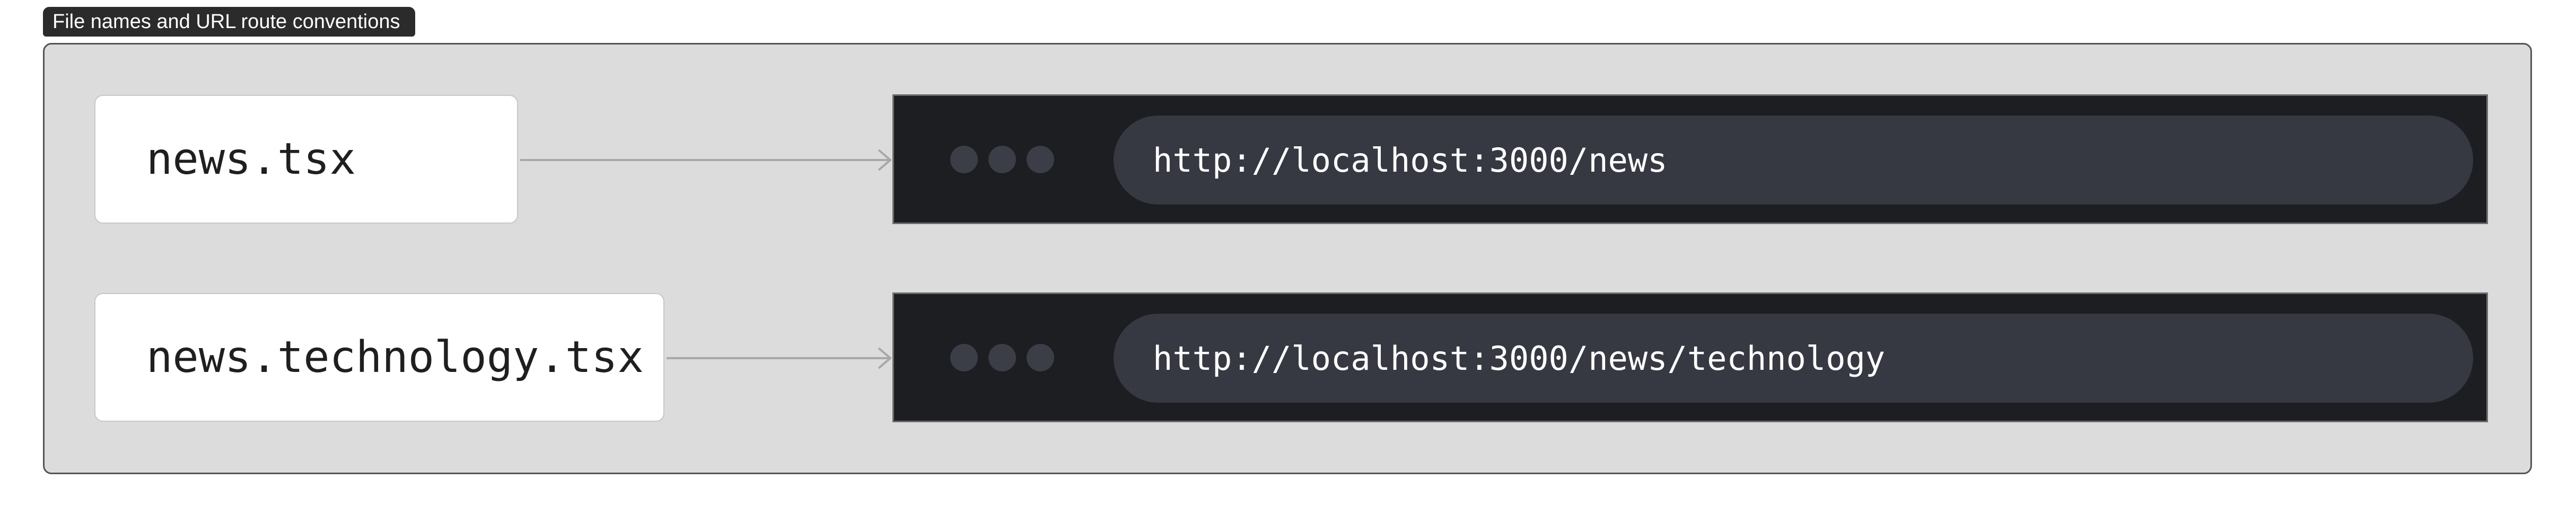 The image size is (2576, 515). I want to click on address-bar: http://localhost:3000/news/technology, so click(1793, 358).